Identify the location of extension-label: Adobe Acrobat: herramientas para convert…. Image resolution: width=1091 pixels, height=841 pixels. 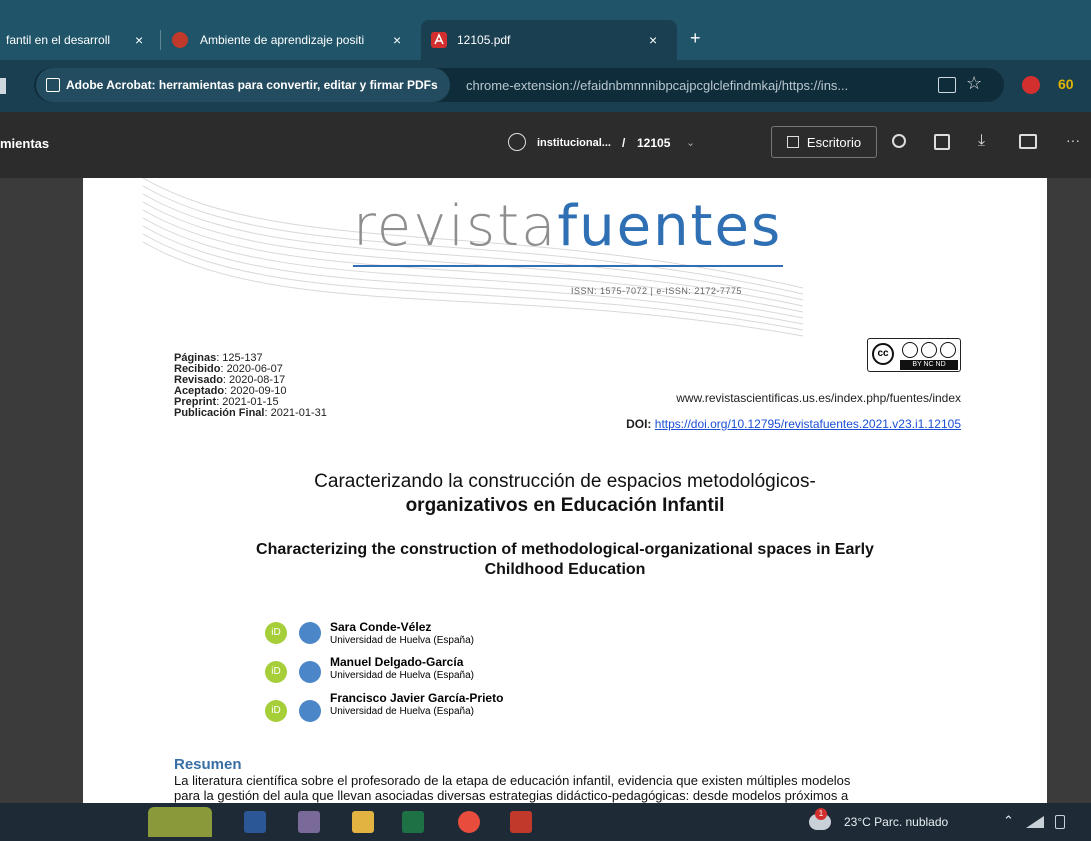
(252, 85).